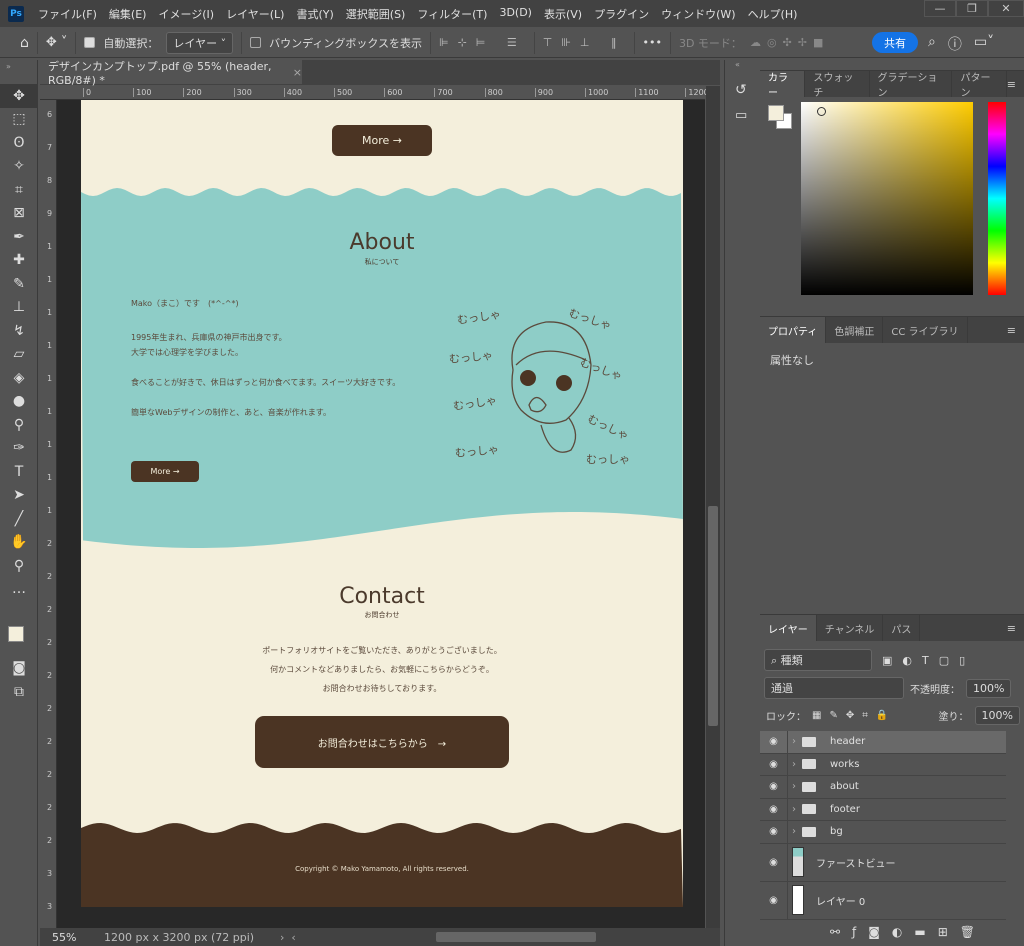 Image resolution: width=1024 pixels, height=946 pixels. Describe the element at coordinates (255, 14) in the screenshot. I see `menu-item: レイヤー(L)` at that location.